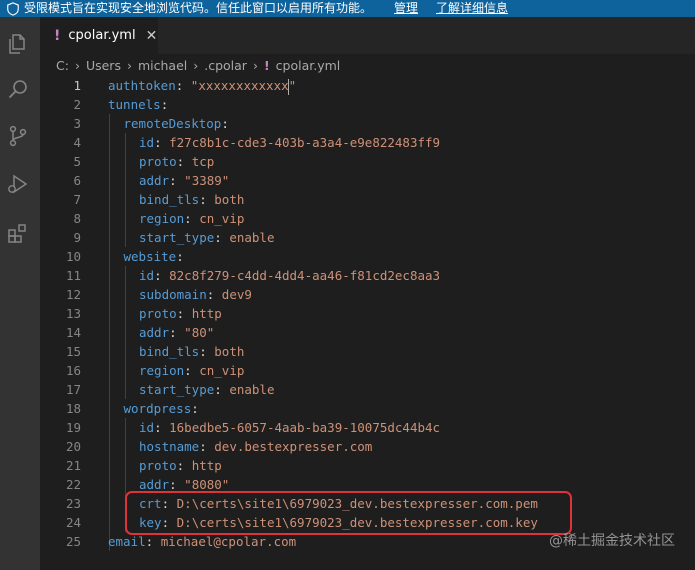  Describe the element at coordinates (73, 446) in the screenshot. I see `line-number: 20` at that location.